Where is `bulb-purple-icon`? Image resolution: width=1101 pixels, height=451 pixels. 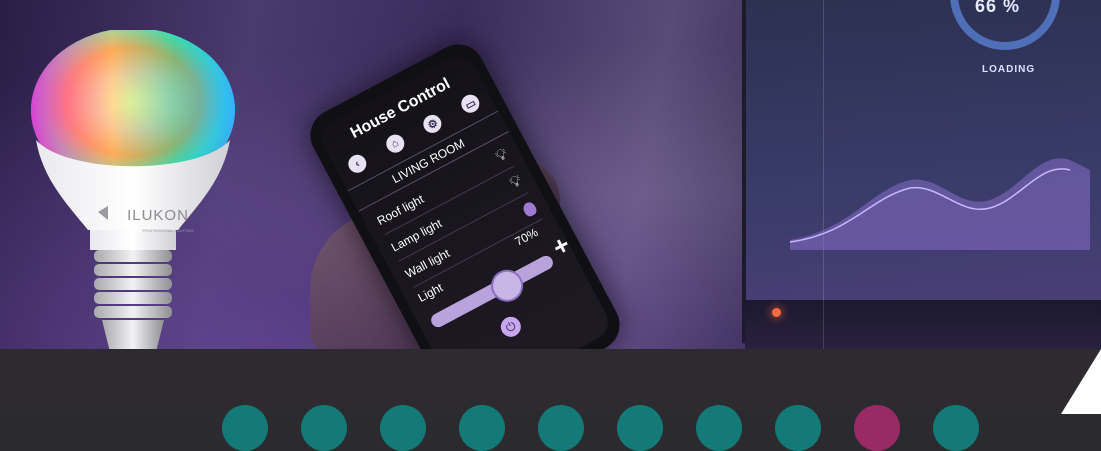 bulb-purple-icon is located at coordinates (530, 209).